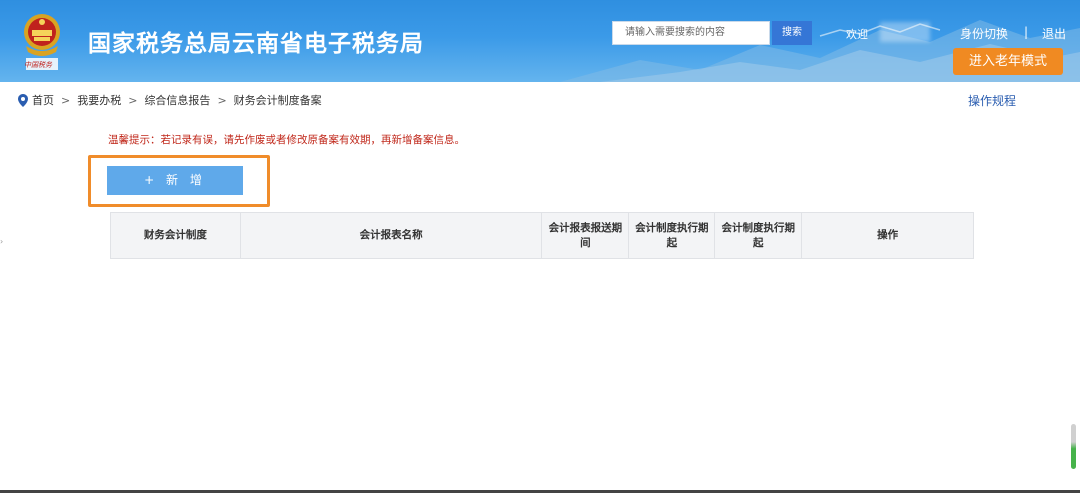 The image size is (1080, 493). Describe the element at coordinates (887, 235) in the screenshot. I see `column-header: 操作` at that location.